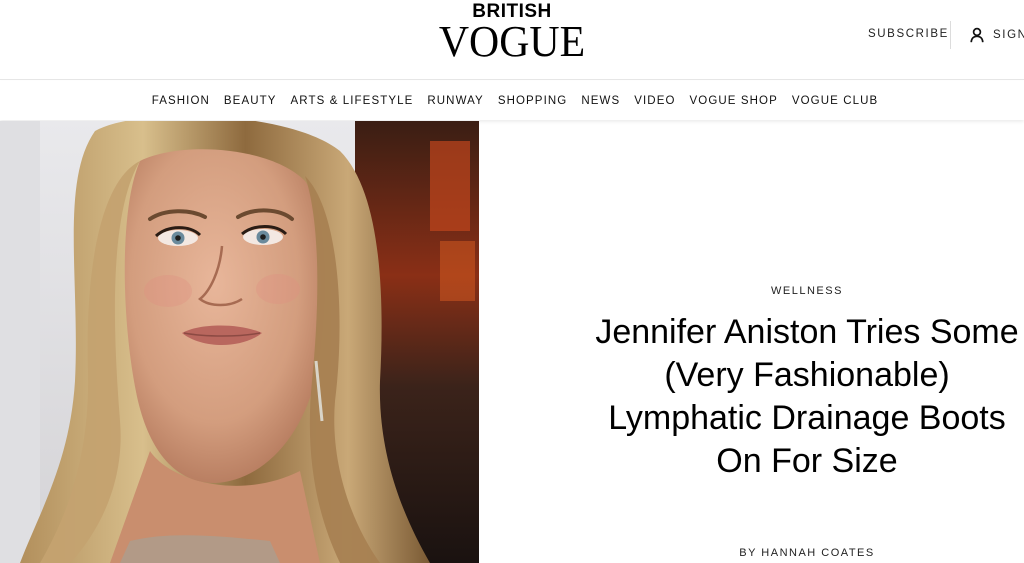 The image size is (1024, 563). I want to click on rubric-link: WELLNESS, so click(807, 291).